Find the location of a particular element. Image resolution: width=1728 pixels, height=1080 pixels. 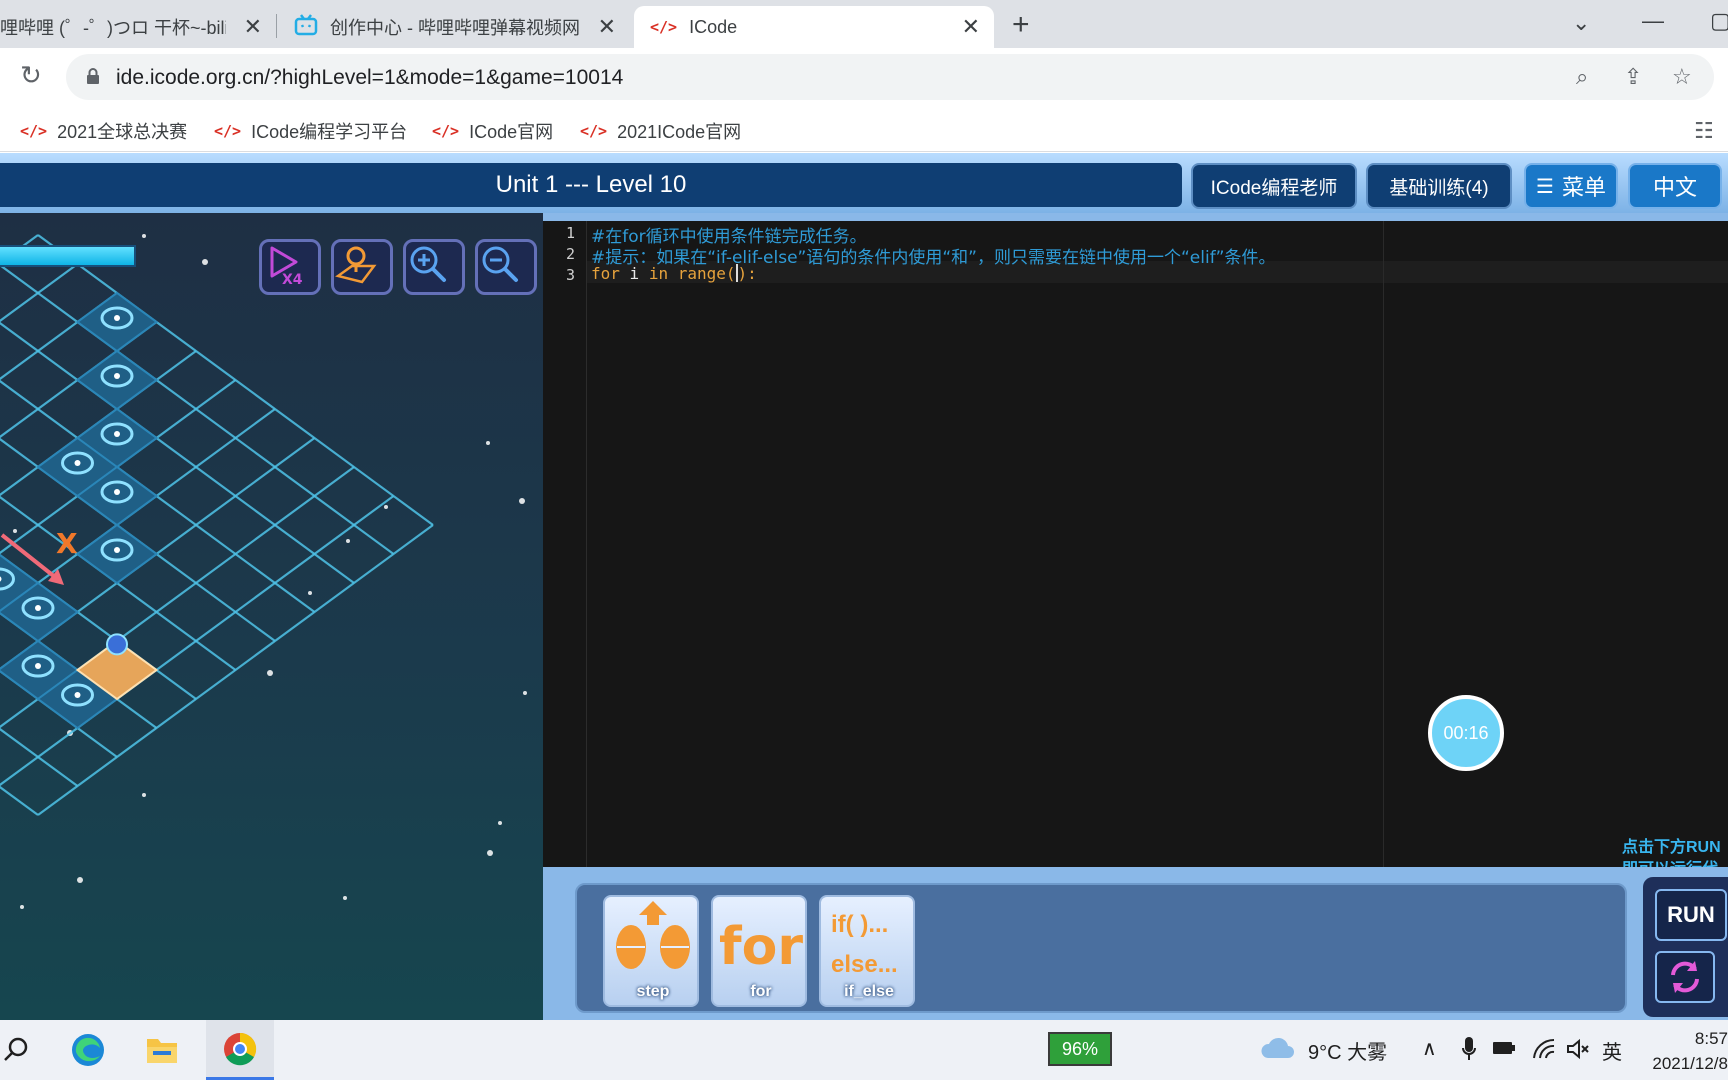

line-number: 2 is located at coordinates (570, 254).